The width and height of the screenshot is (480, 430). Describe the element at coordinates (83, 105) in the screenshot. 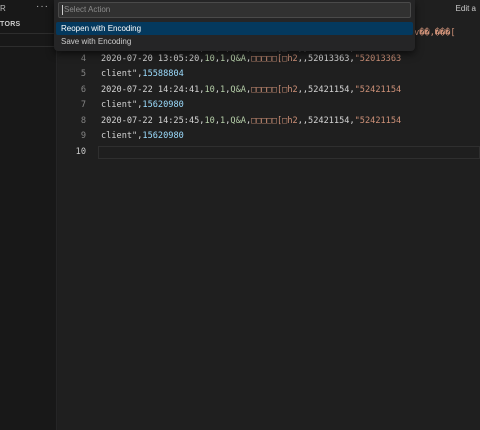

I see `line-number: 7` at that location.